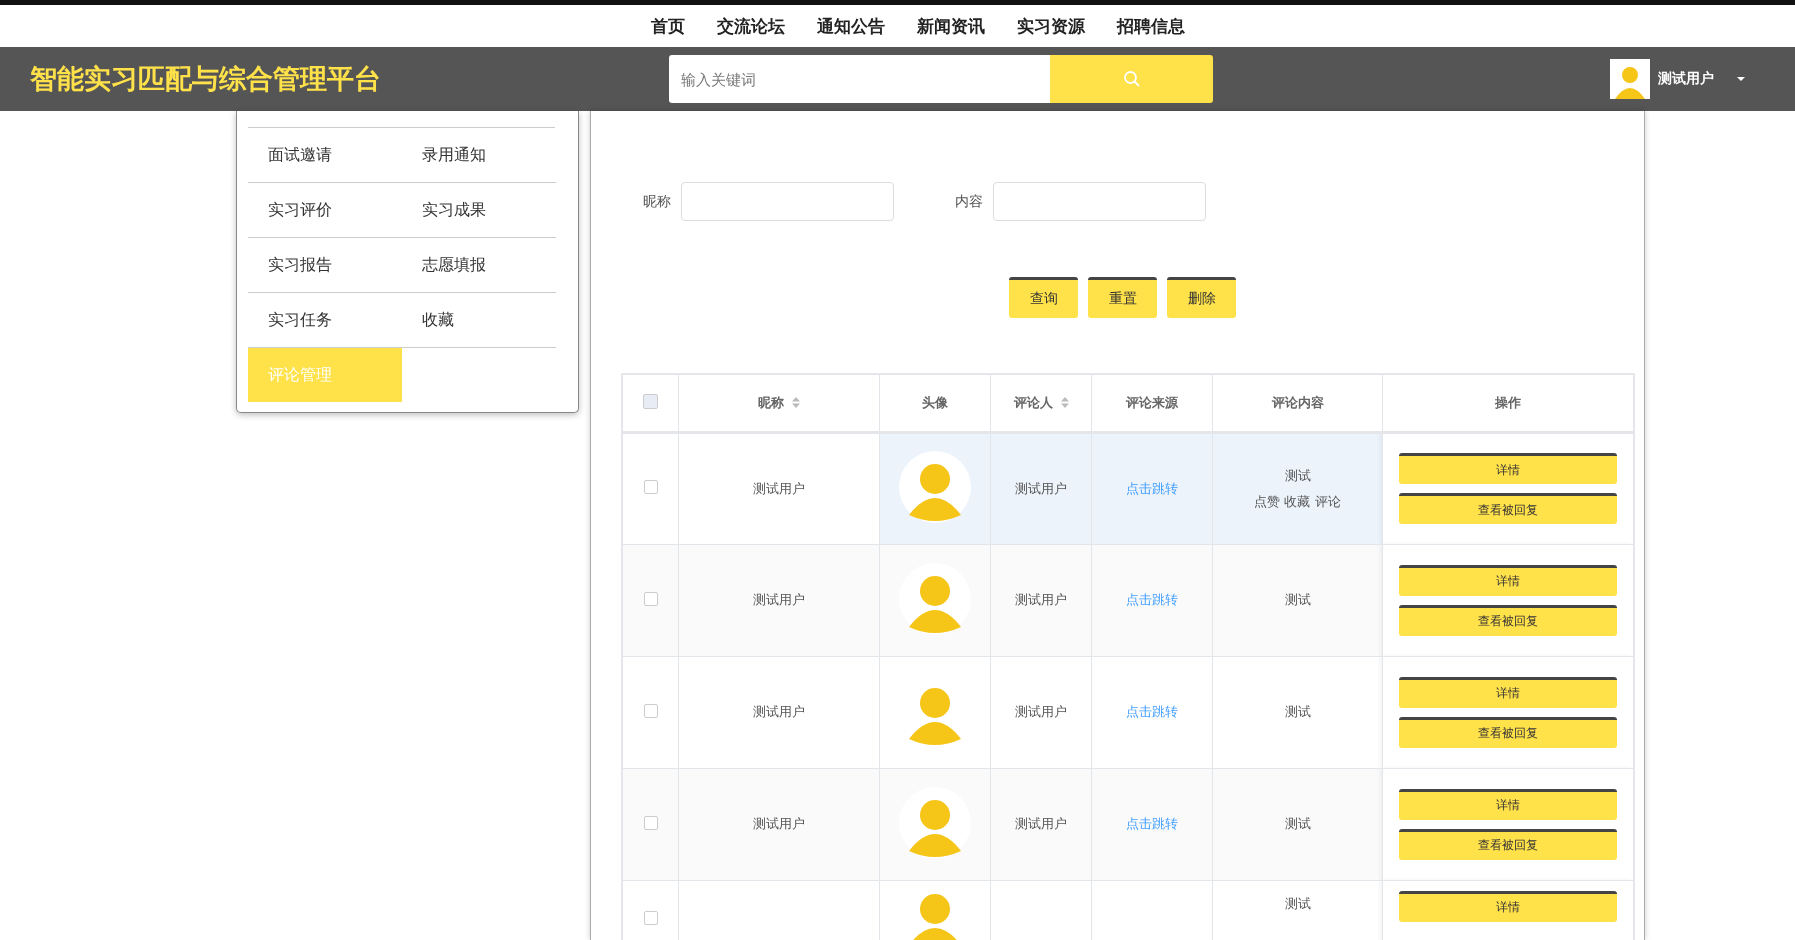 The height and width of the screenshot is (940, 1795). What do you see at coordinates (1741, 79) in the screenshot?
I see `caret-icon` at bounding box center [1741, 79].